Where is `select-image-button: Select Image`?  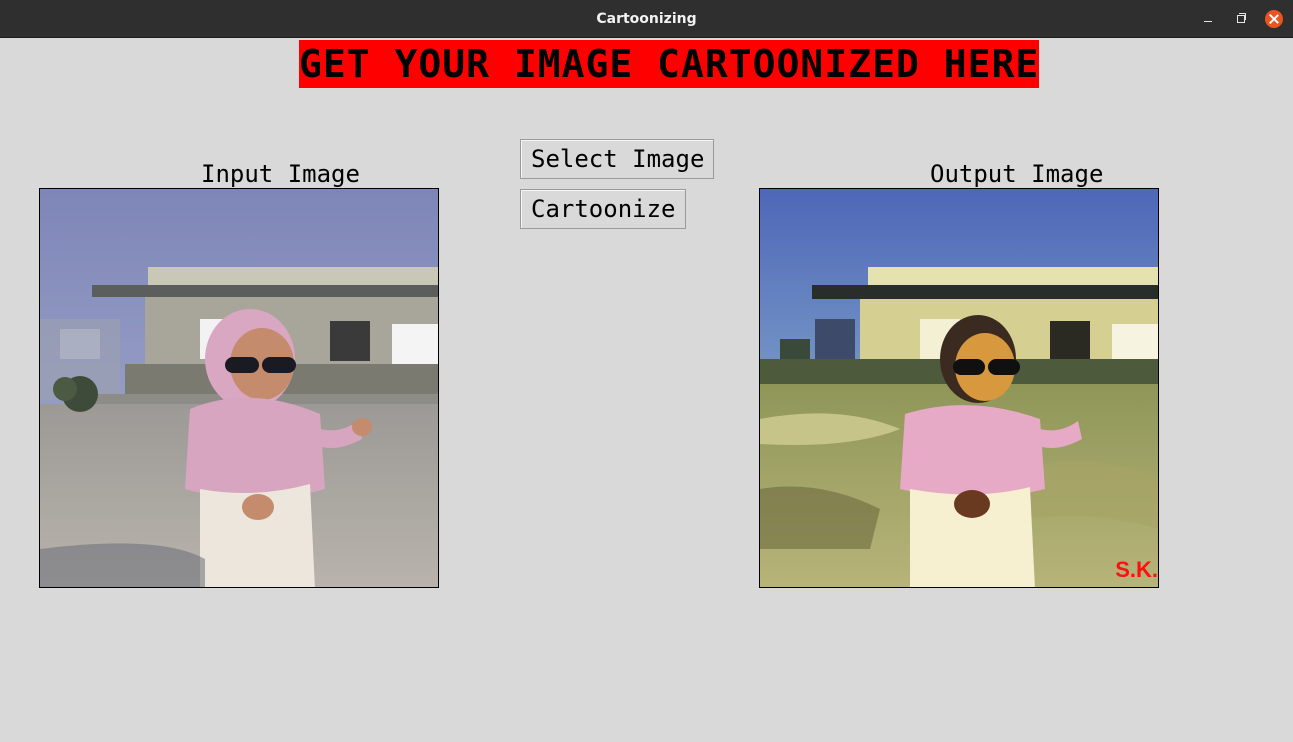 select-image-button: Select Image is located at coordinates (617, 159).